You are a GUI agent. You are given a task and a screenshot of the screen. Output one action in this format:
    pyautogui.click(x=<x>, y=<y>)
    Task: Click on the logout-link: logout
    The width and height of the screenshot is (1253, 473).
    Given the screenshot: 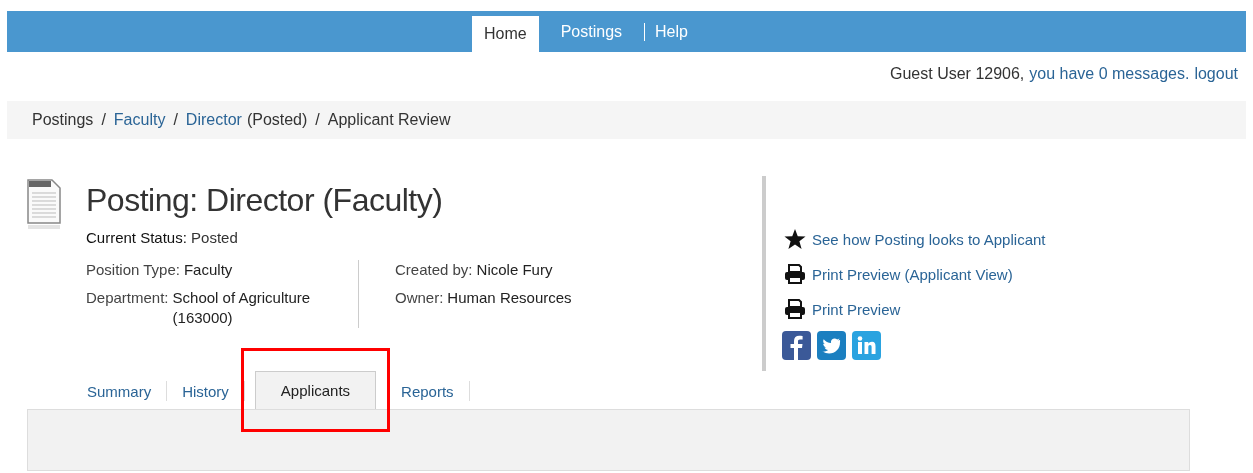 What is the action you would take?
    pyautogui.click(x=1216, y=76)
    